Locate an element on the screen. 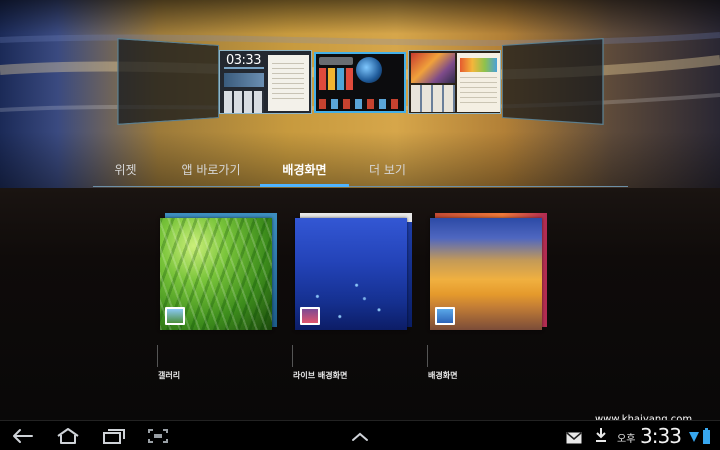 This screenshot has width=720, height=450. email-icon is located at coordinates (574, 436).